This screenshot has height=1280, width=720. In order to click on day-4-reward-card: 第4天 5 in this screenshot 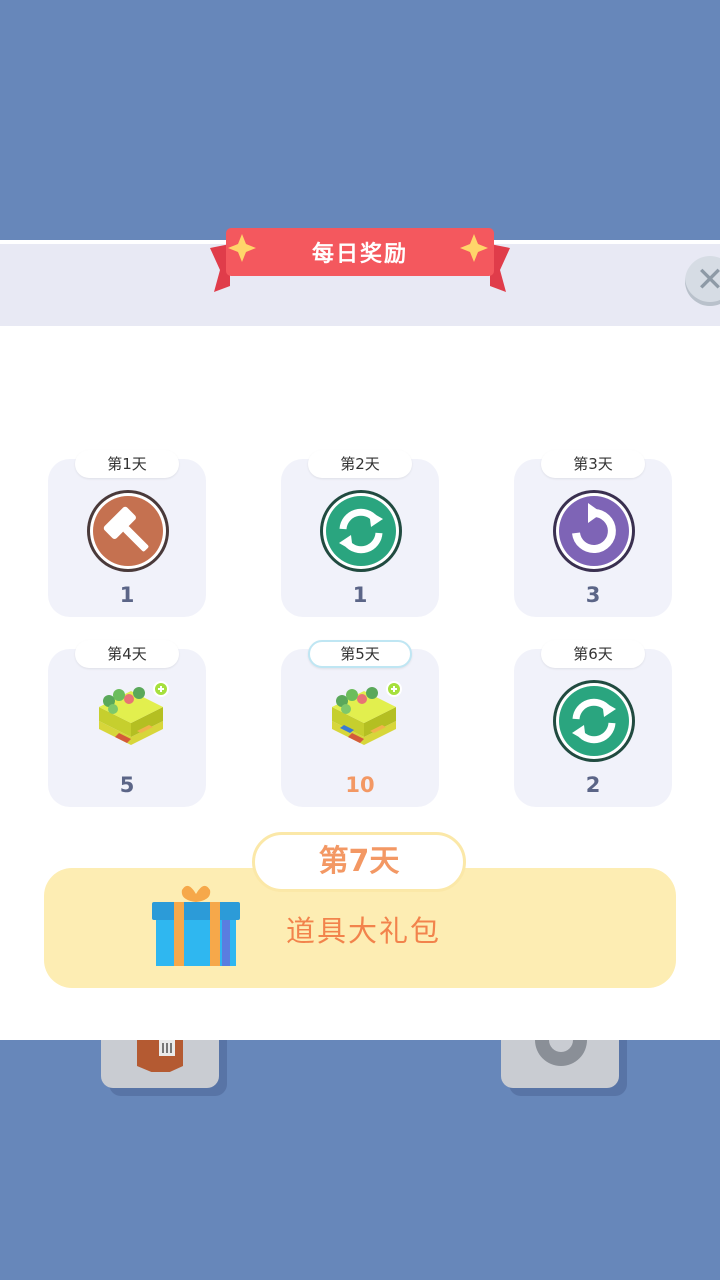, I will do `click(127, 723)`.